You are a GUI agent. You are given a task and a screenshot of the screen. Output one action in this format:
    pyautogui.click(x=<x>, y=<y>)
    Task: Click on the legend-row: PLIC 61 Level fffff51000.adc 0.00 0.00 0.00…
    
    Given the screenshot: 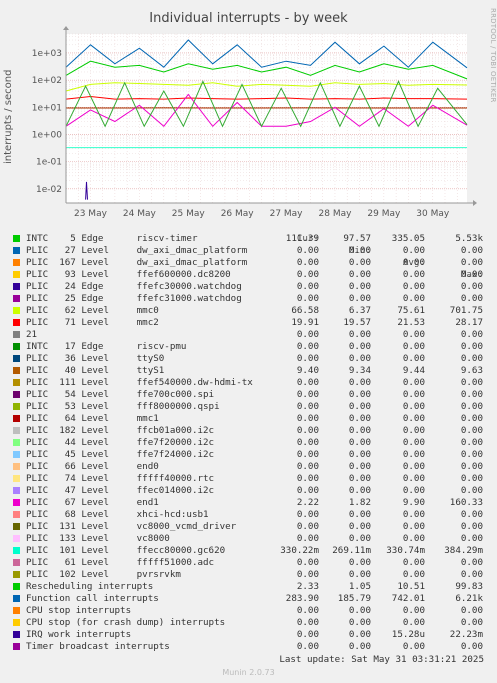 What is the action you would take?
    pyautogui.click(x=248, y=563)
    